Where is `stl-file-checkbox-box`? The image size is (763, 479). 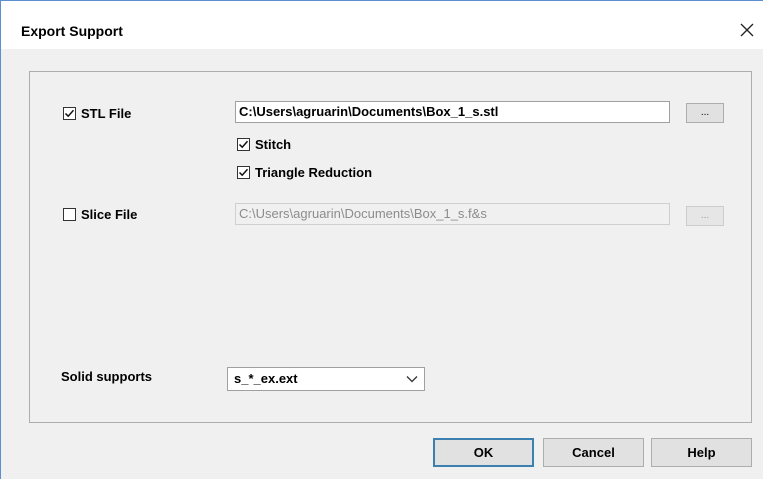 stl-file-checkbox-box is located at coordinates (69, 113).